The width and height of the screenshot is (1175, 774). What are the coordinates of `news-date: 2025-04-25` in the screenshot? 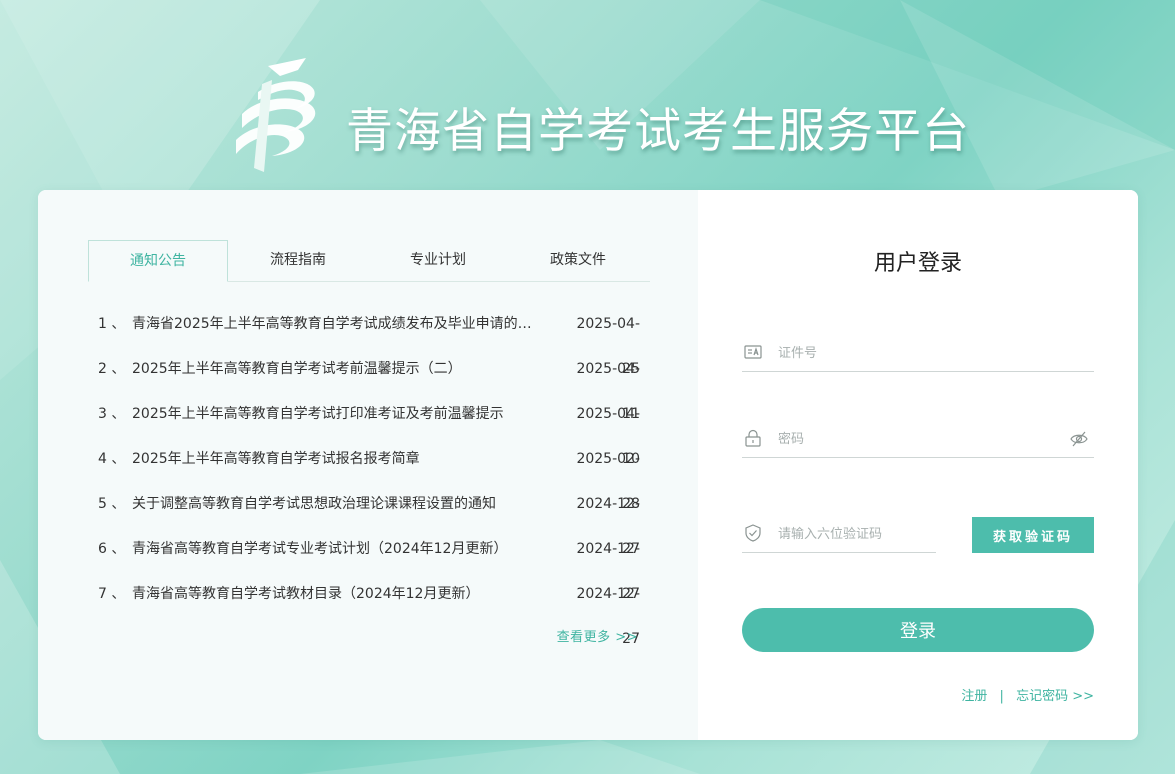 It's located at (608, 346).